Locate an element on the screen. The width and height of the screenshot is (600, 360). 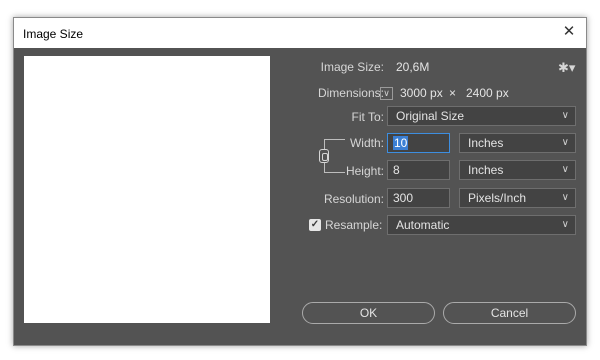
width-unit: Inches is located at coordinates (486, 143).